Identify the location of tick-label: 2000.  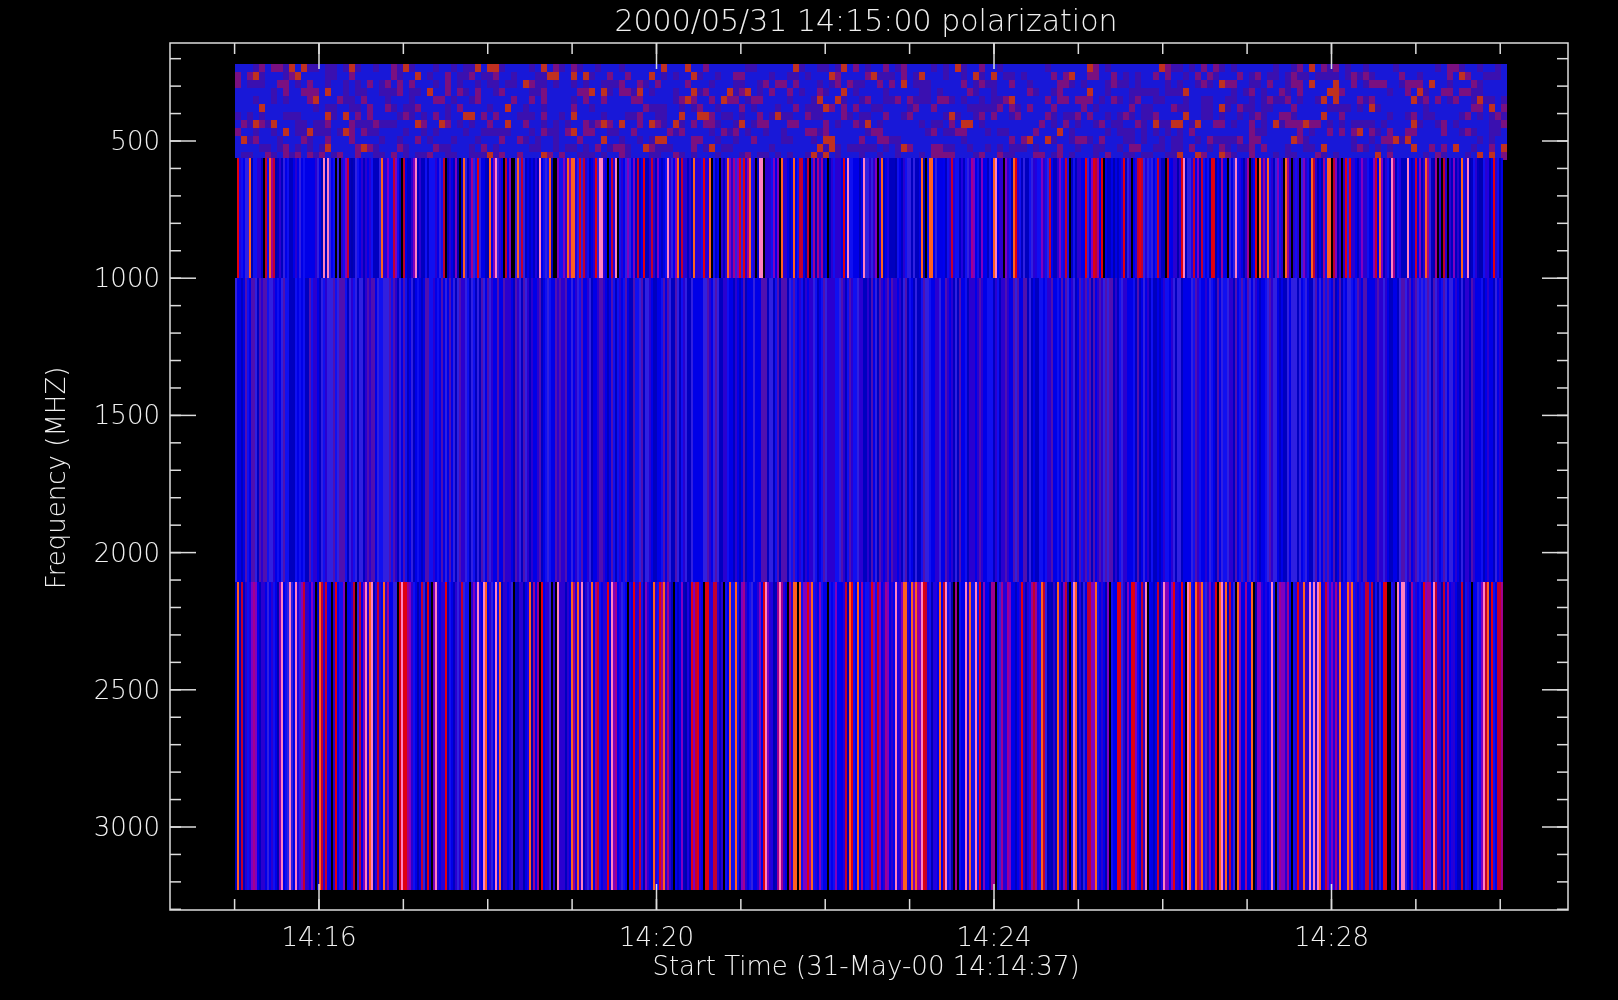
(126, 552).